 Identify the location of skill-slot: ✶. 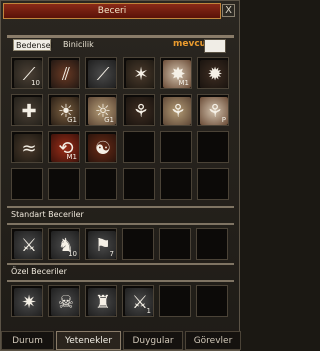
(139, 73).